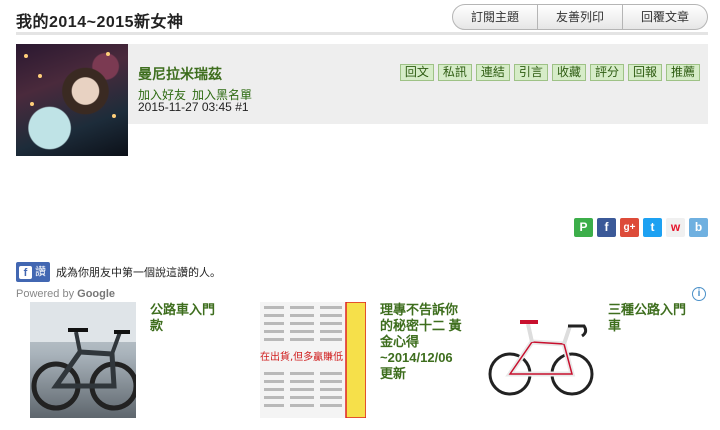  Describe the element at coordinates (641, 227) in the screenshot. I see `share-bar: P f g+ t w b` at that location.